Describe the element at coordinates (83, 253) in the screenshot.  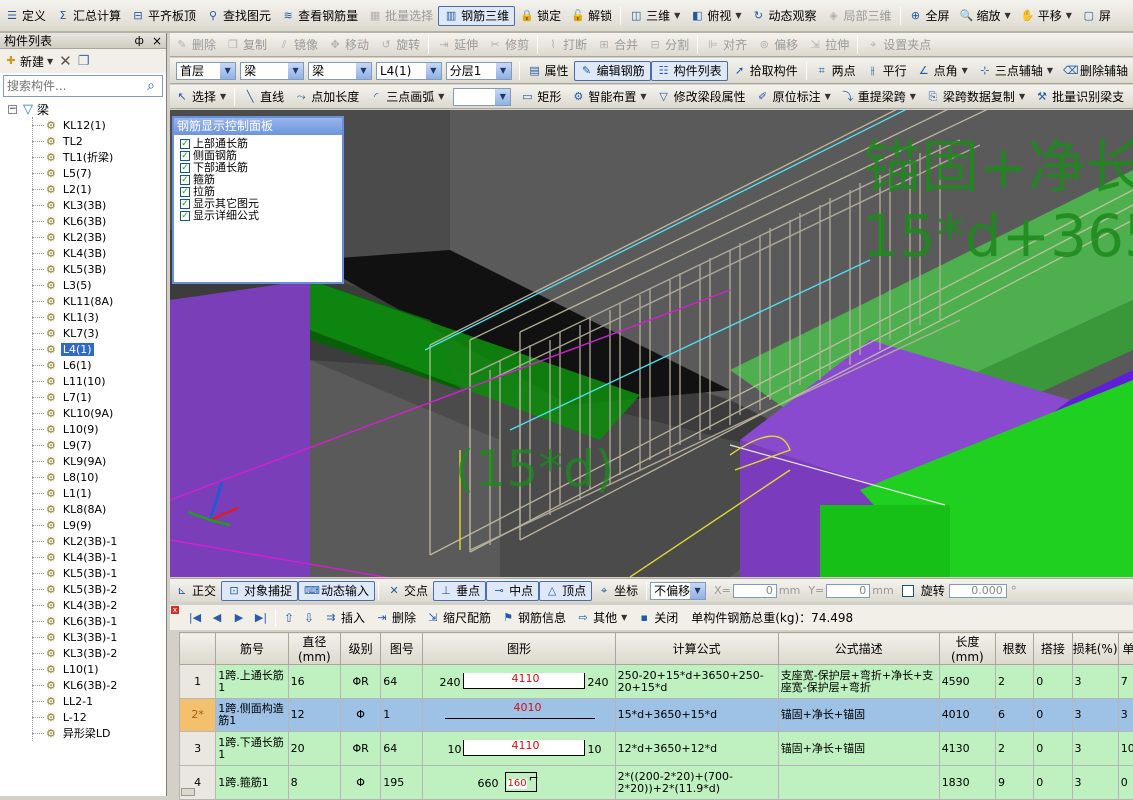
I see `tree-item: ⚙KL4(3B)` at that location.